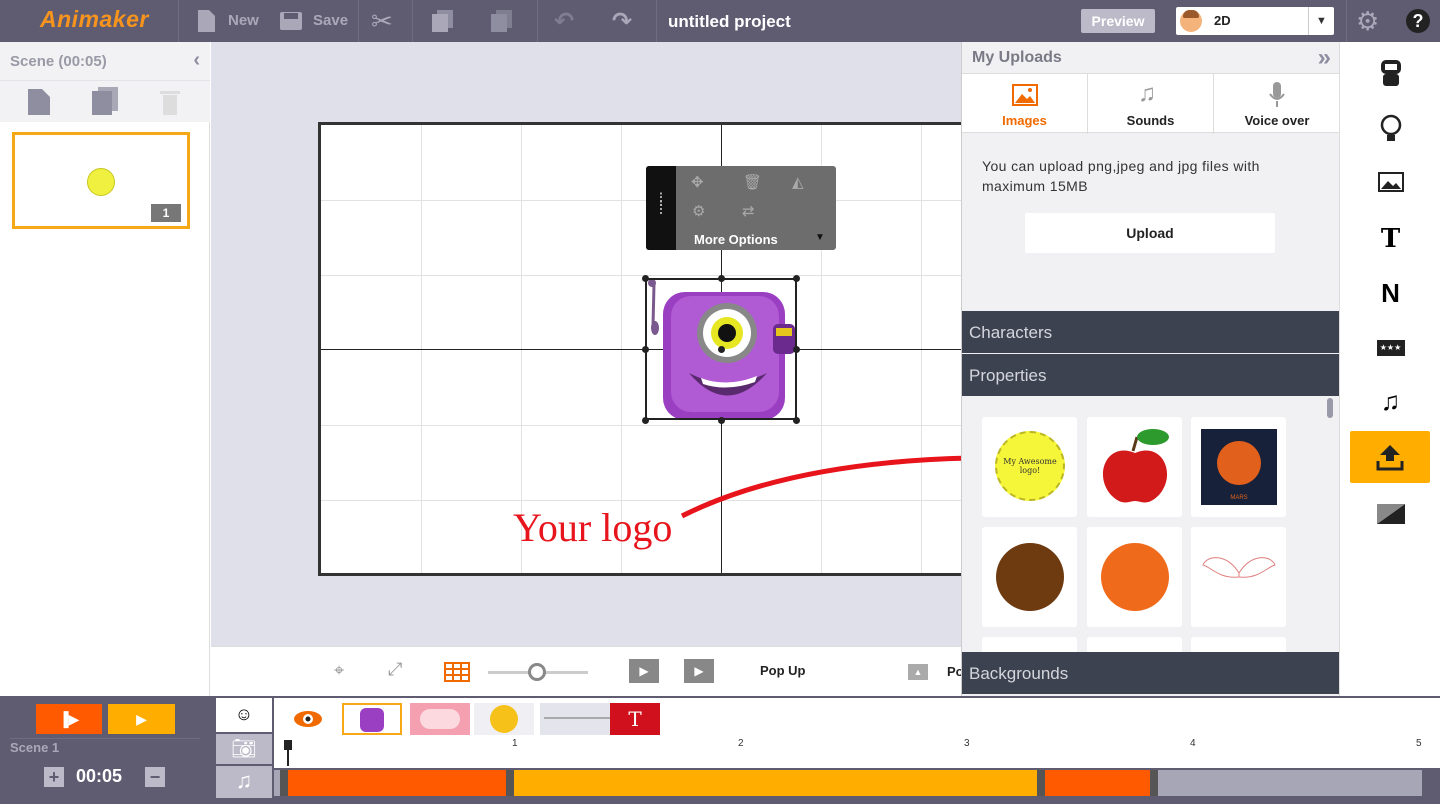  I want to click on rating-icon: ★★★, so click(1390, 348).